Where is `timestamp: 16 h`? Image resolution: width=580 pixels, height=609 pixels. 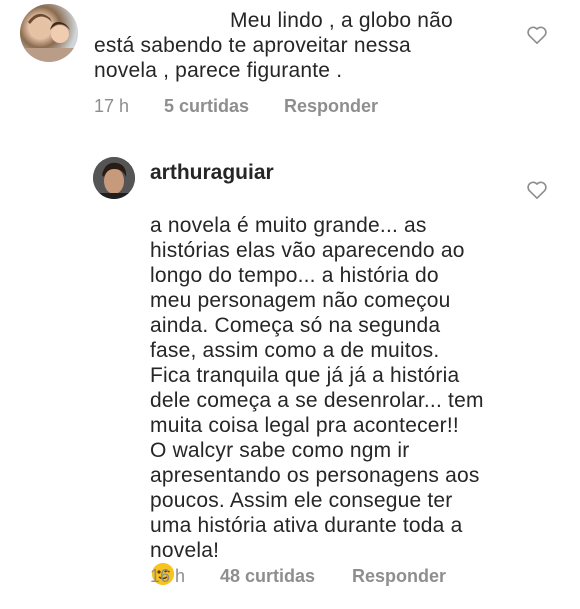 timestamp: 16 h is located at coordinates (168, 576).